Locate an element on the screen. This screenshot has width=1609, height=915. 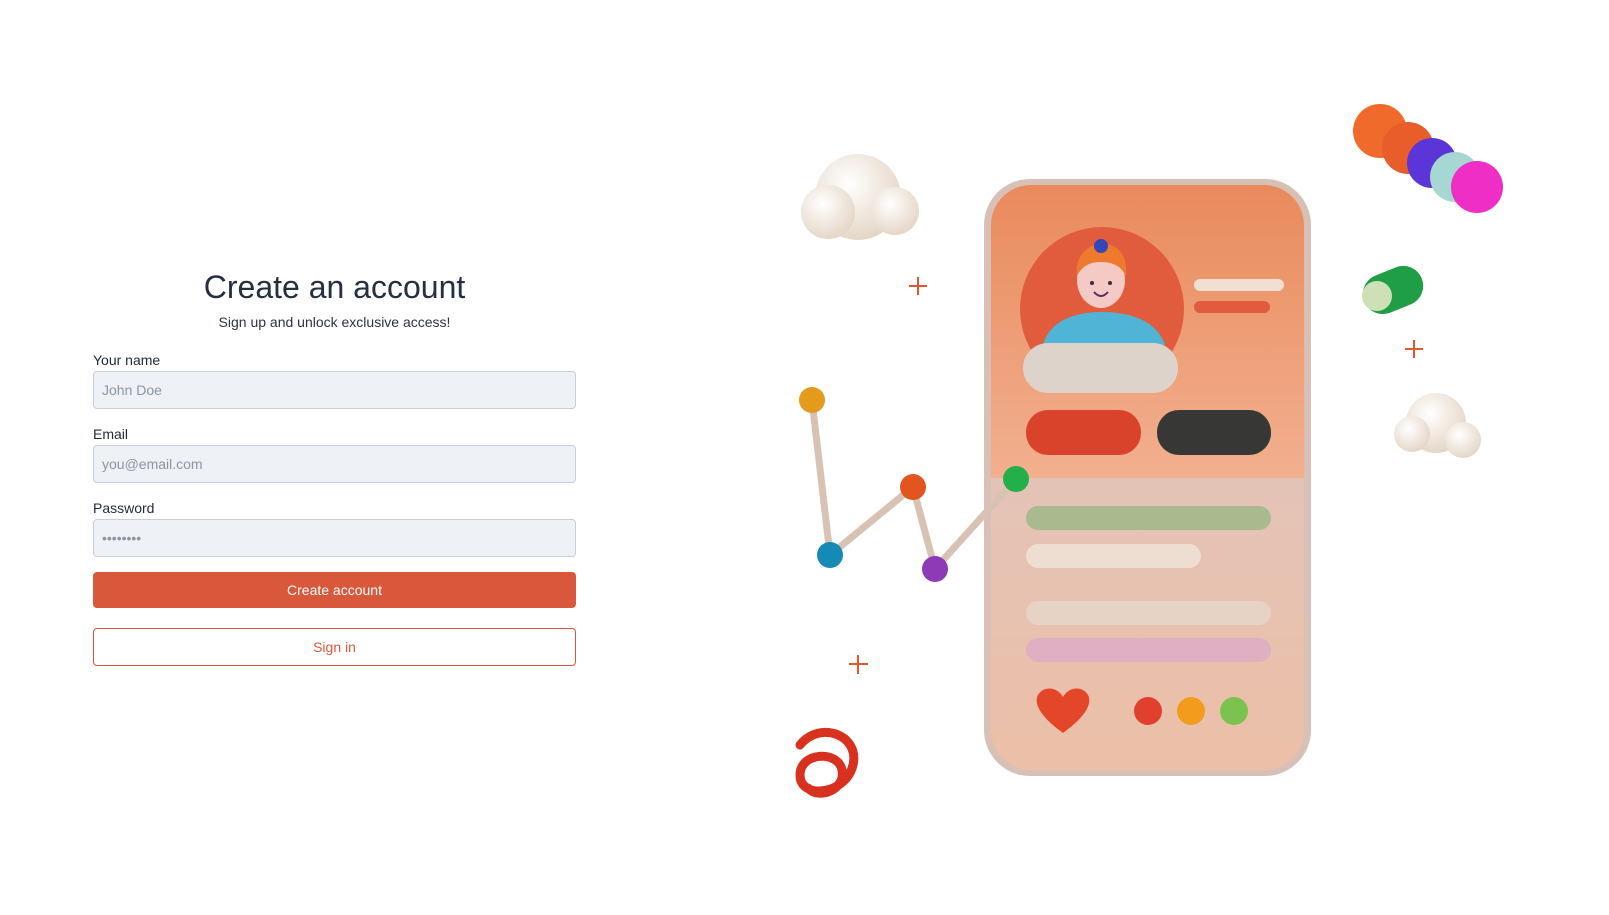
name-field-group: Your name is located at coordinates (334, 380).